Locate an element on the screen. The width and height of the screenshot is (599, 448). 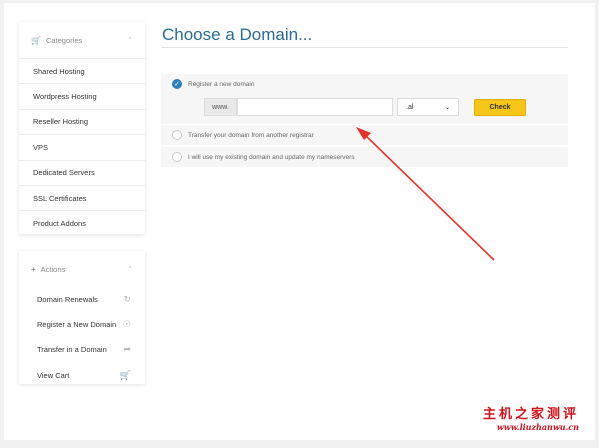
action-item-label: Transfer in a Domain is located at coordinates (72, 350).